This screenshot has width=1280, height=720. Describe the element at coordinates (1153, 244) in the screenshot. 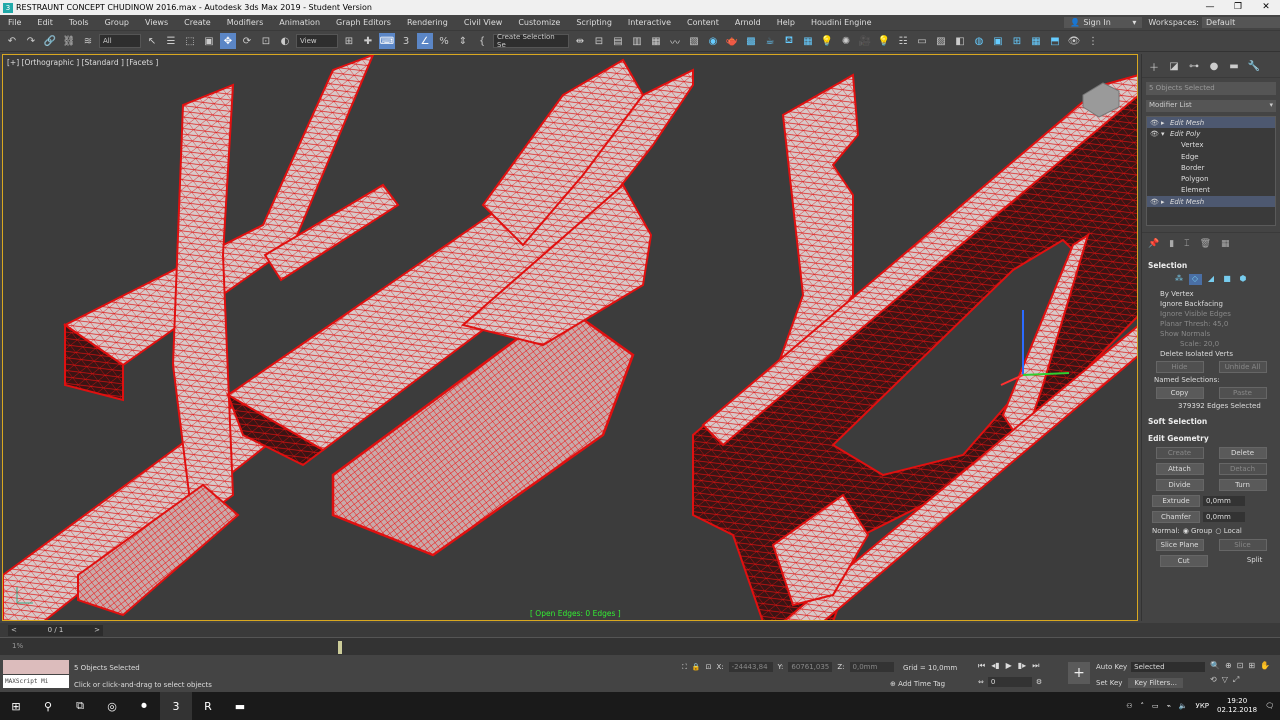

I see `pin-stack-icon: 📌` at that location.